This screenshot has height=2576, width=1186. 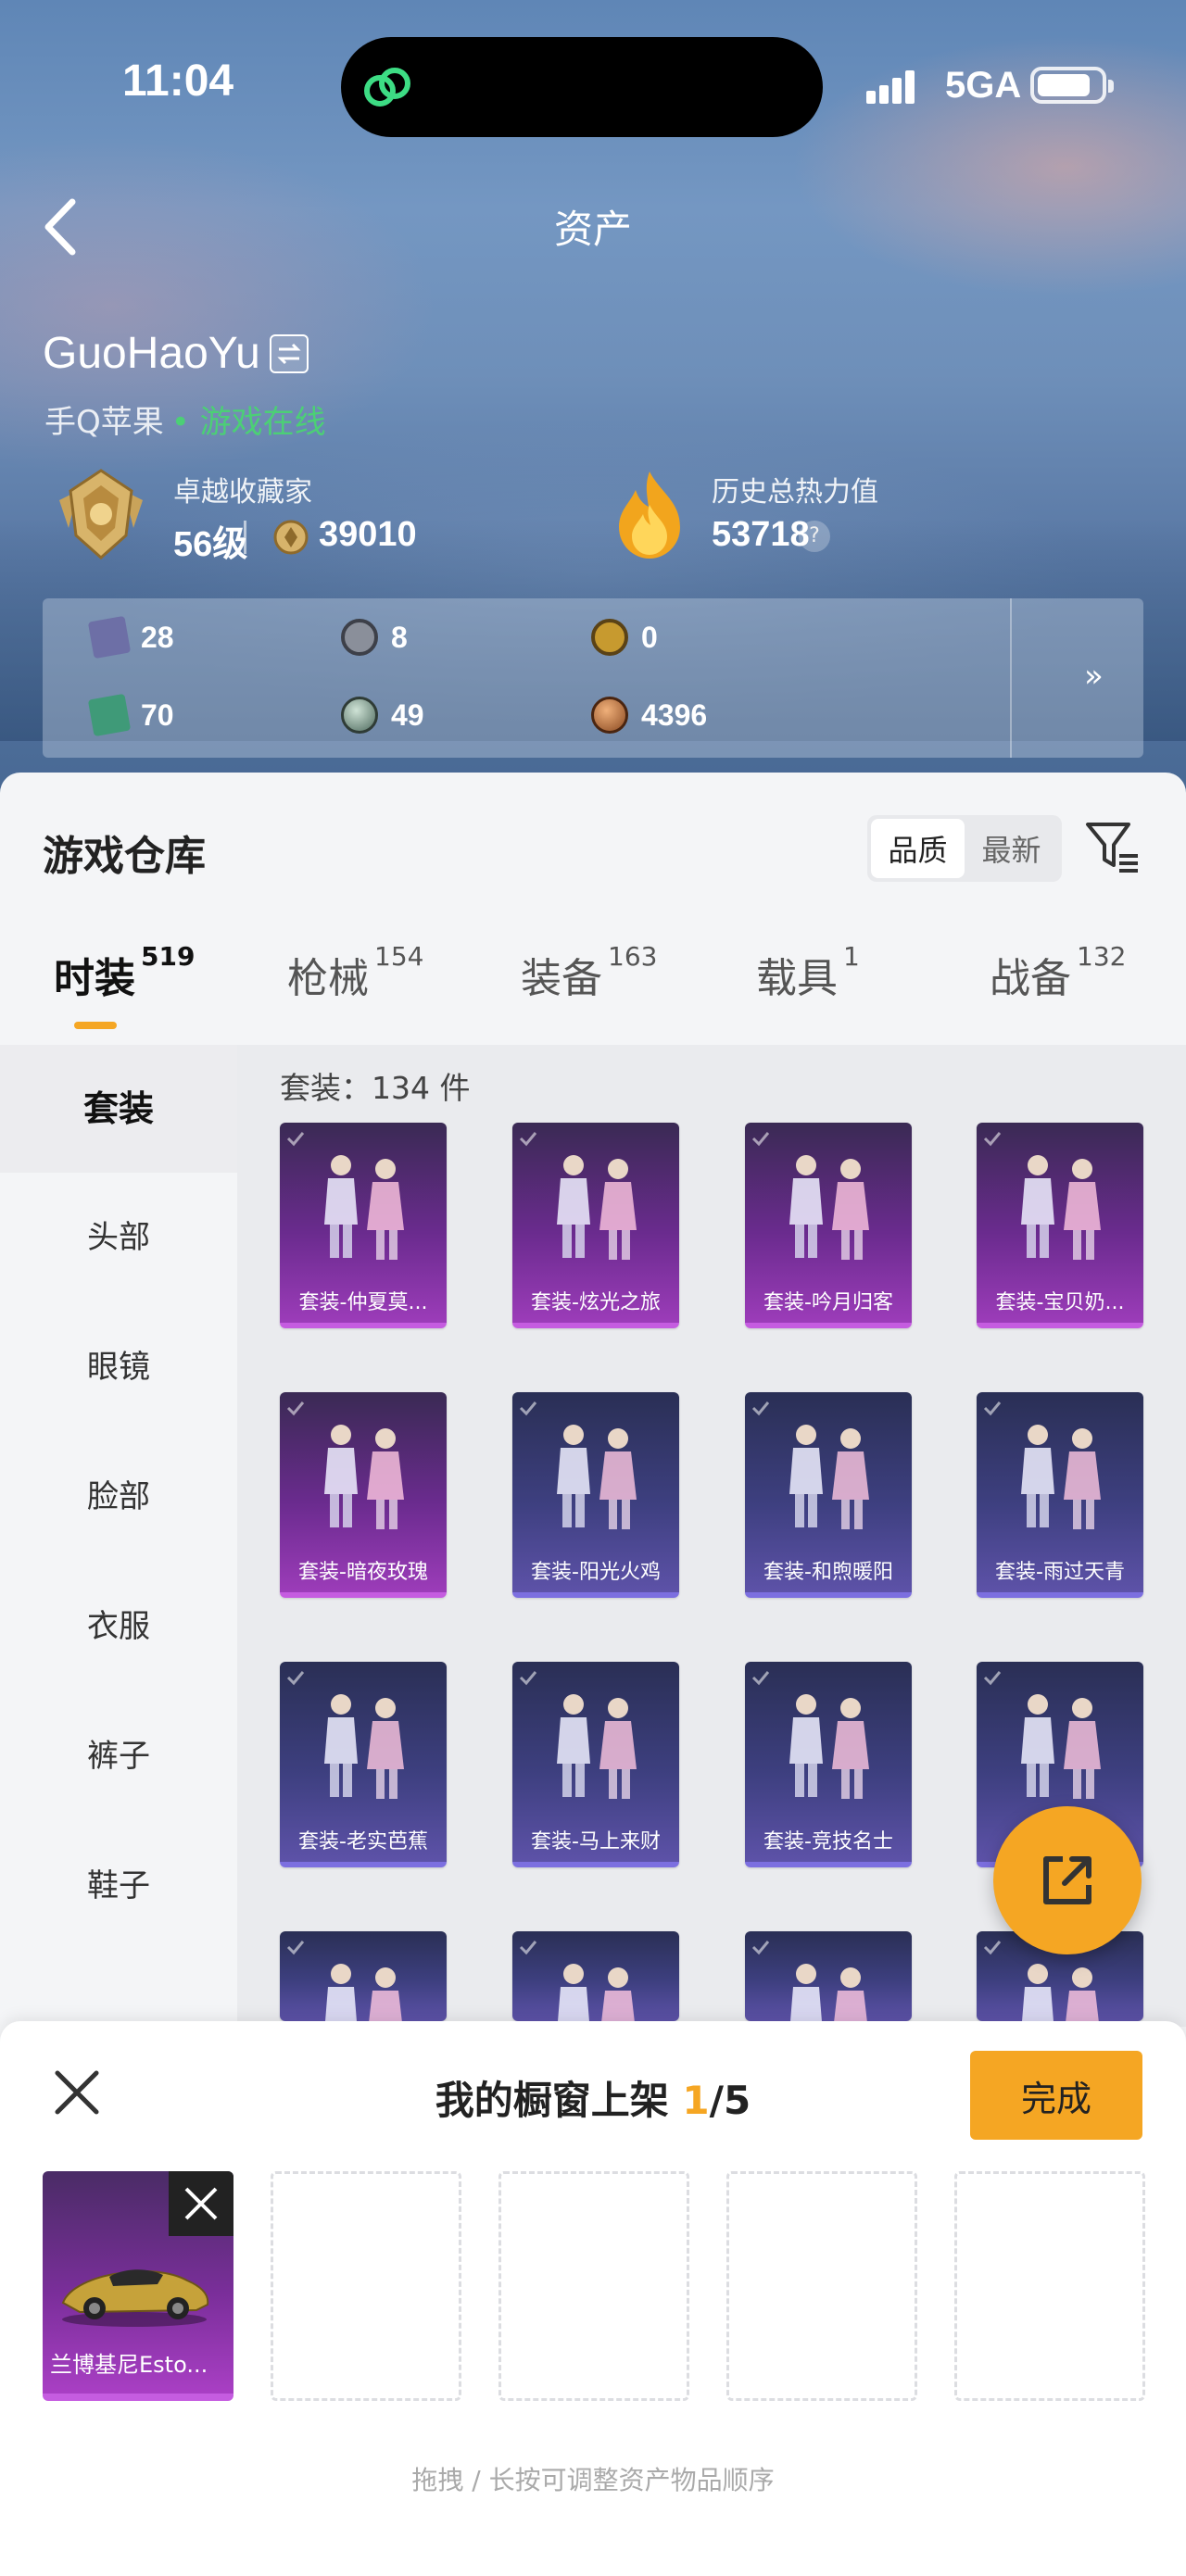 I want to click on item-card: 套装-吟月归客, so click(x=828, y=1225).